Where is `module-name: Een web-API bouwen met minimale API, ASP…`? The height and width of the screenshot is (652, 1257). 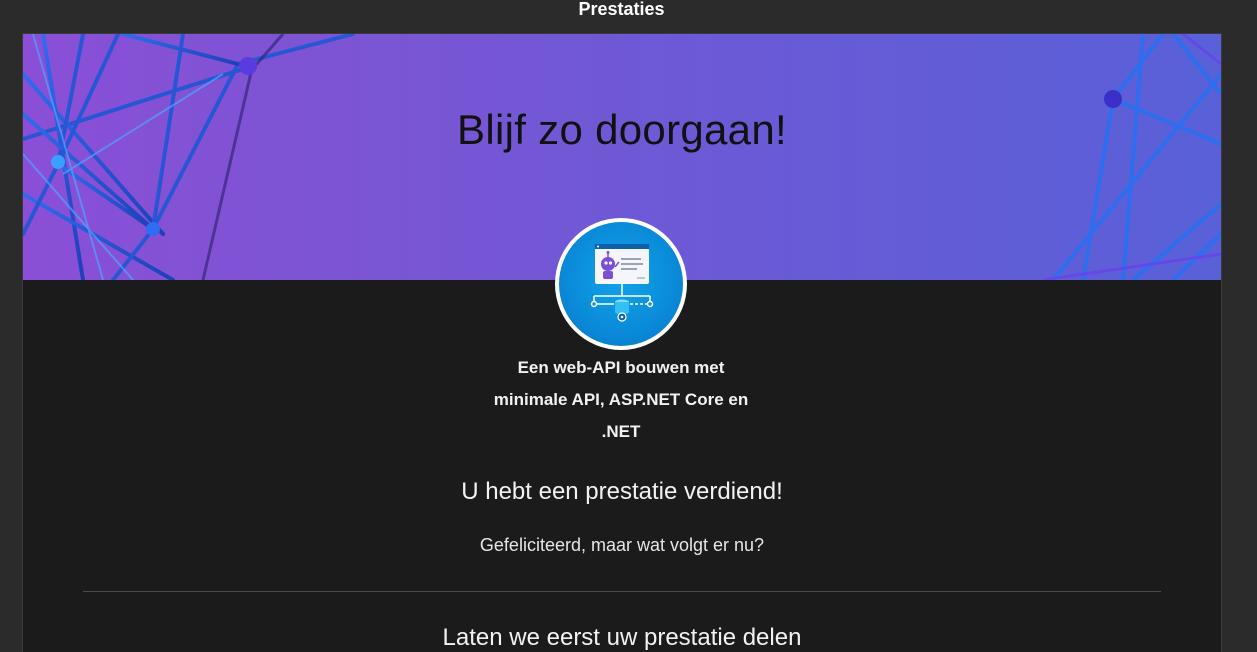
module-name: Een web-API bouwen met minimale API, ASP… is located at coordinates (621, 400).